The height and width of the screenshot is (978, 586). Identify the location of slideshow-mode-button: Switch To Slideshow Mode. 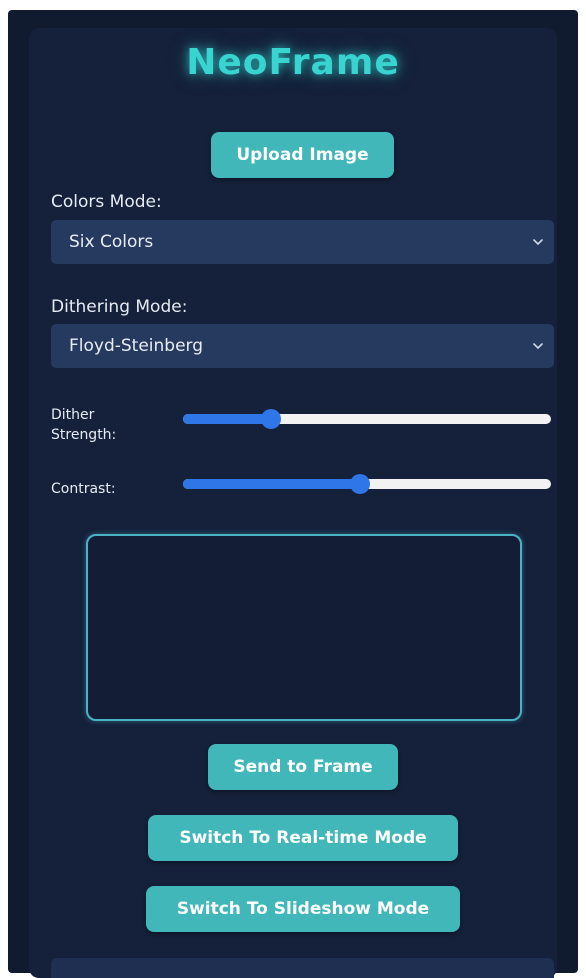
(303, 909).